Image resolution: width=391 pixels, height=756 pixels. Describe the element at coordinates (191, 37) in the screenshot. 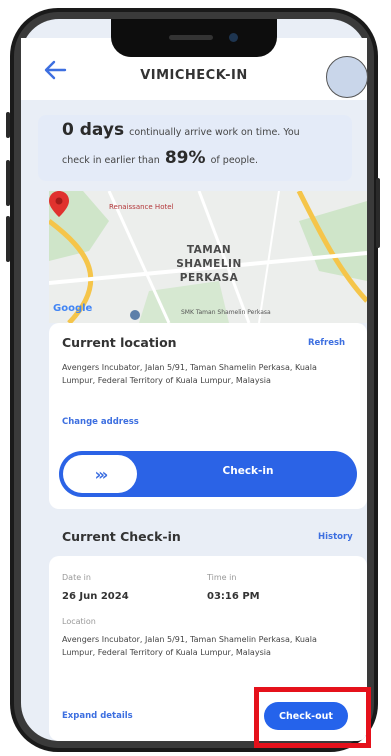

I see `speaker` at that location.